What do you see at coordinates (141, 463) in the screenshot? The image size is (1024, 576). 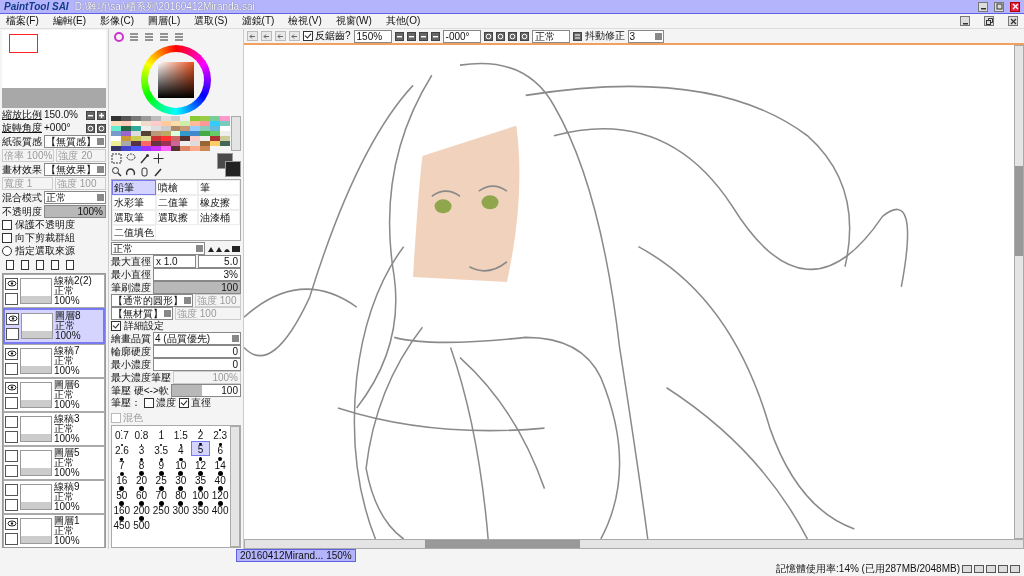 I see `brush-size-preset: 8` at bounding box center [141, 463].